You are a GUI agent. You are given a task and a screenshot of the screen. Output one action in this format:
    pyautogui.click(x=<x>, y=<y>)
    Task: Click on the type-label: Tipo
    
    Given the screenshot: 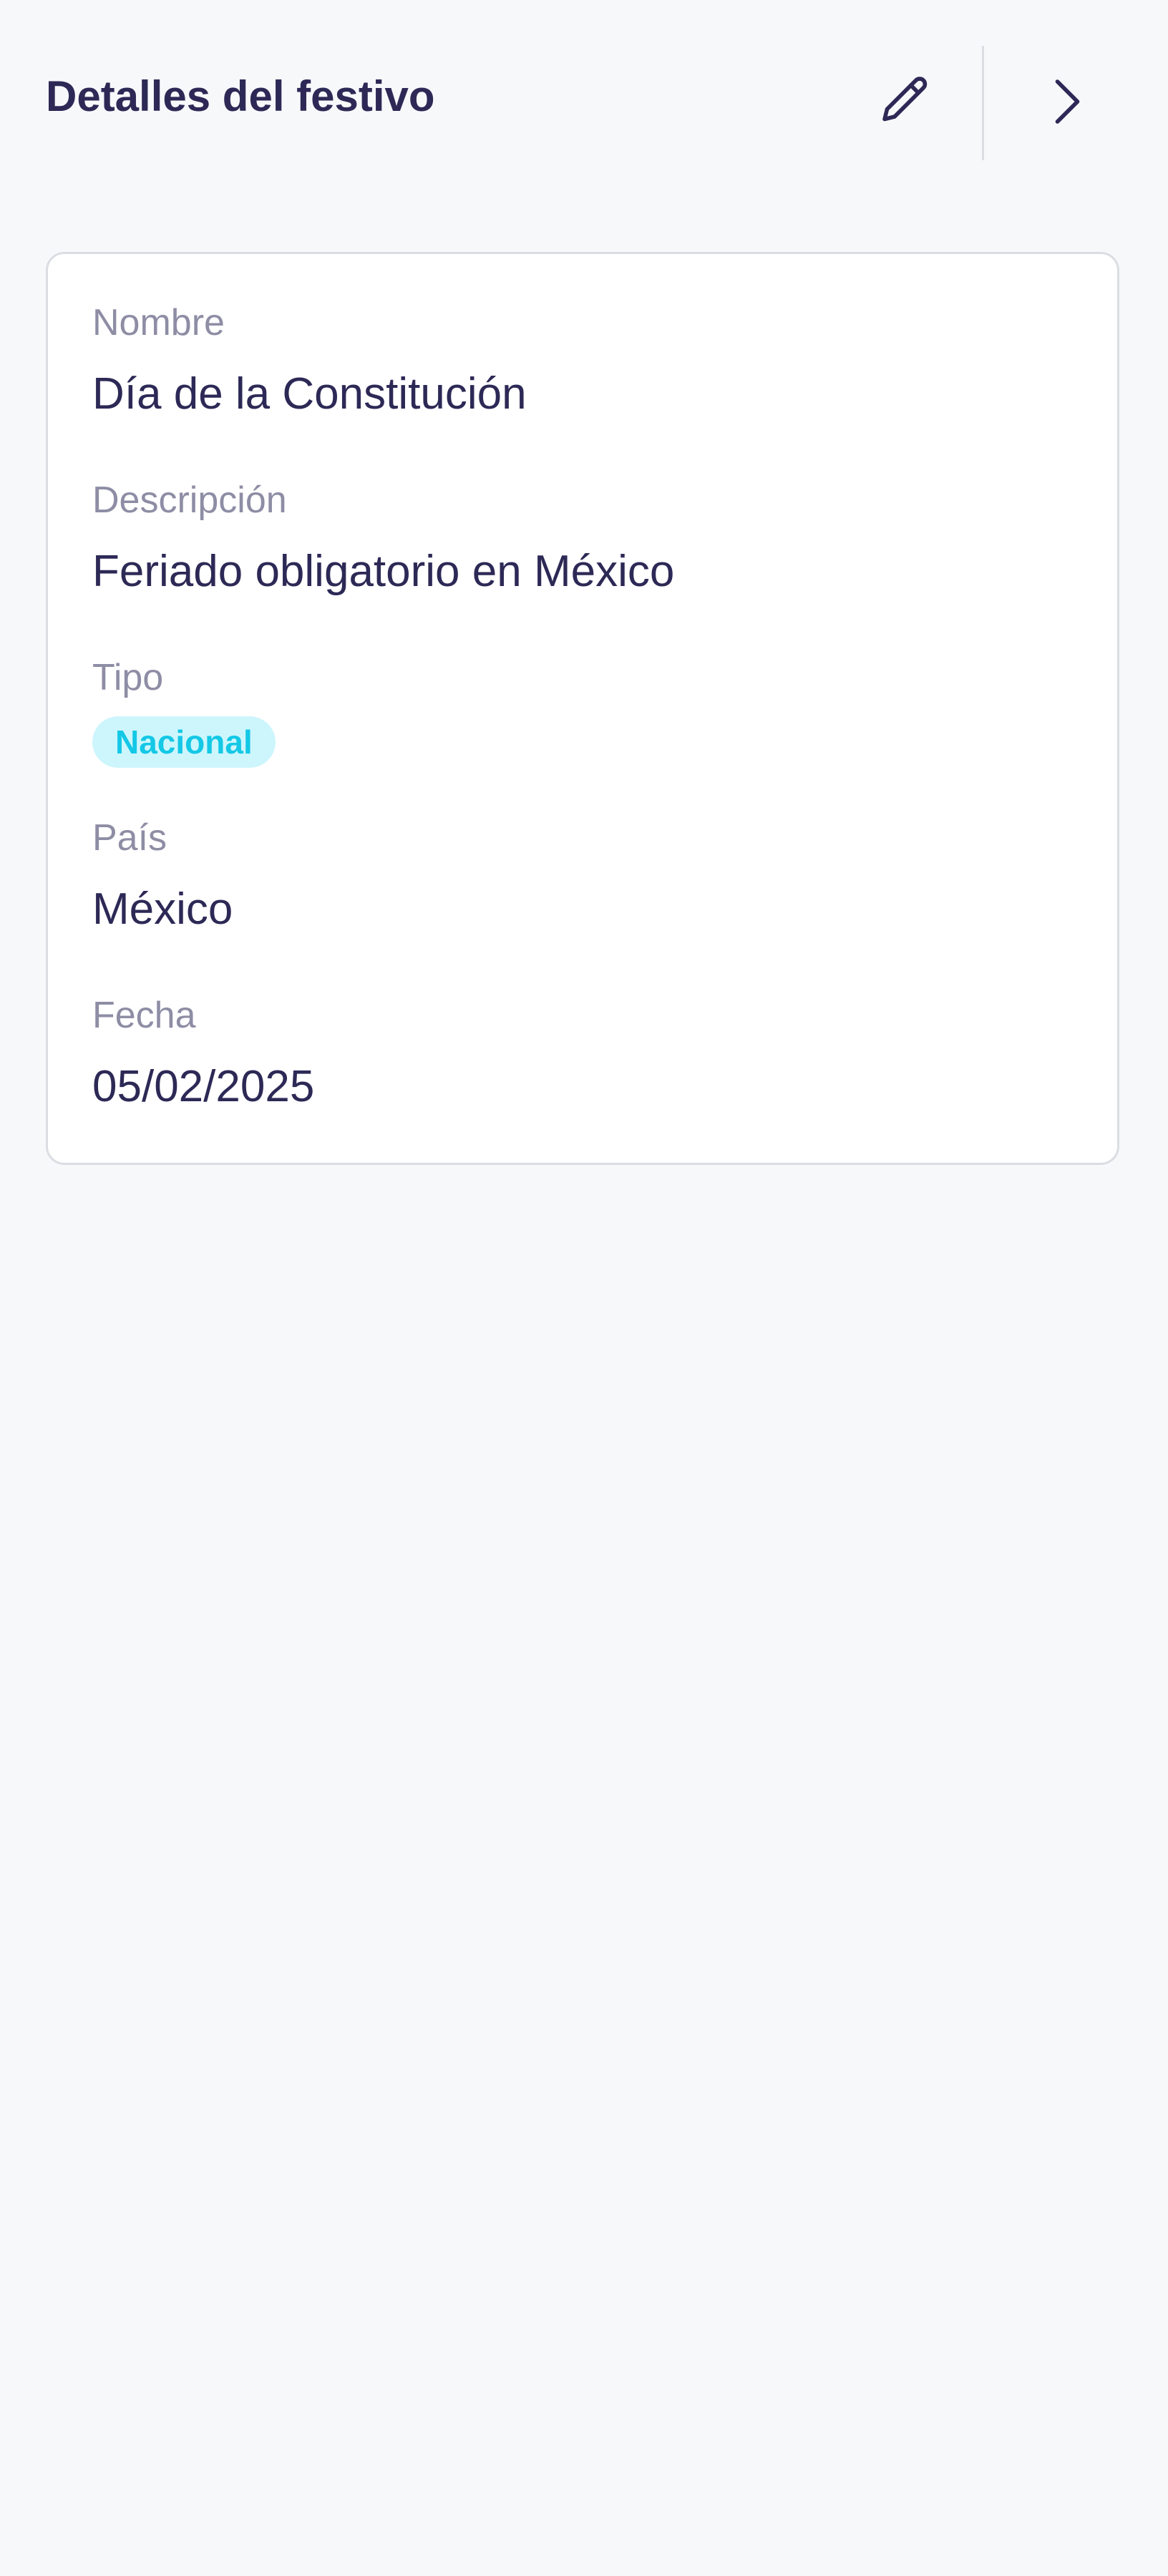 What is the action you would take?
    pyautogui.click(x=128, y=677)
    